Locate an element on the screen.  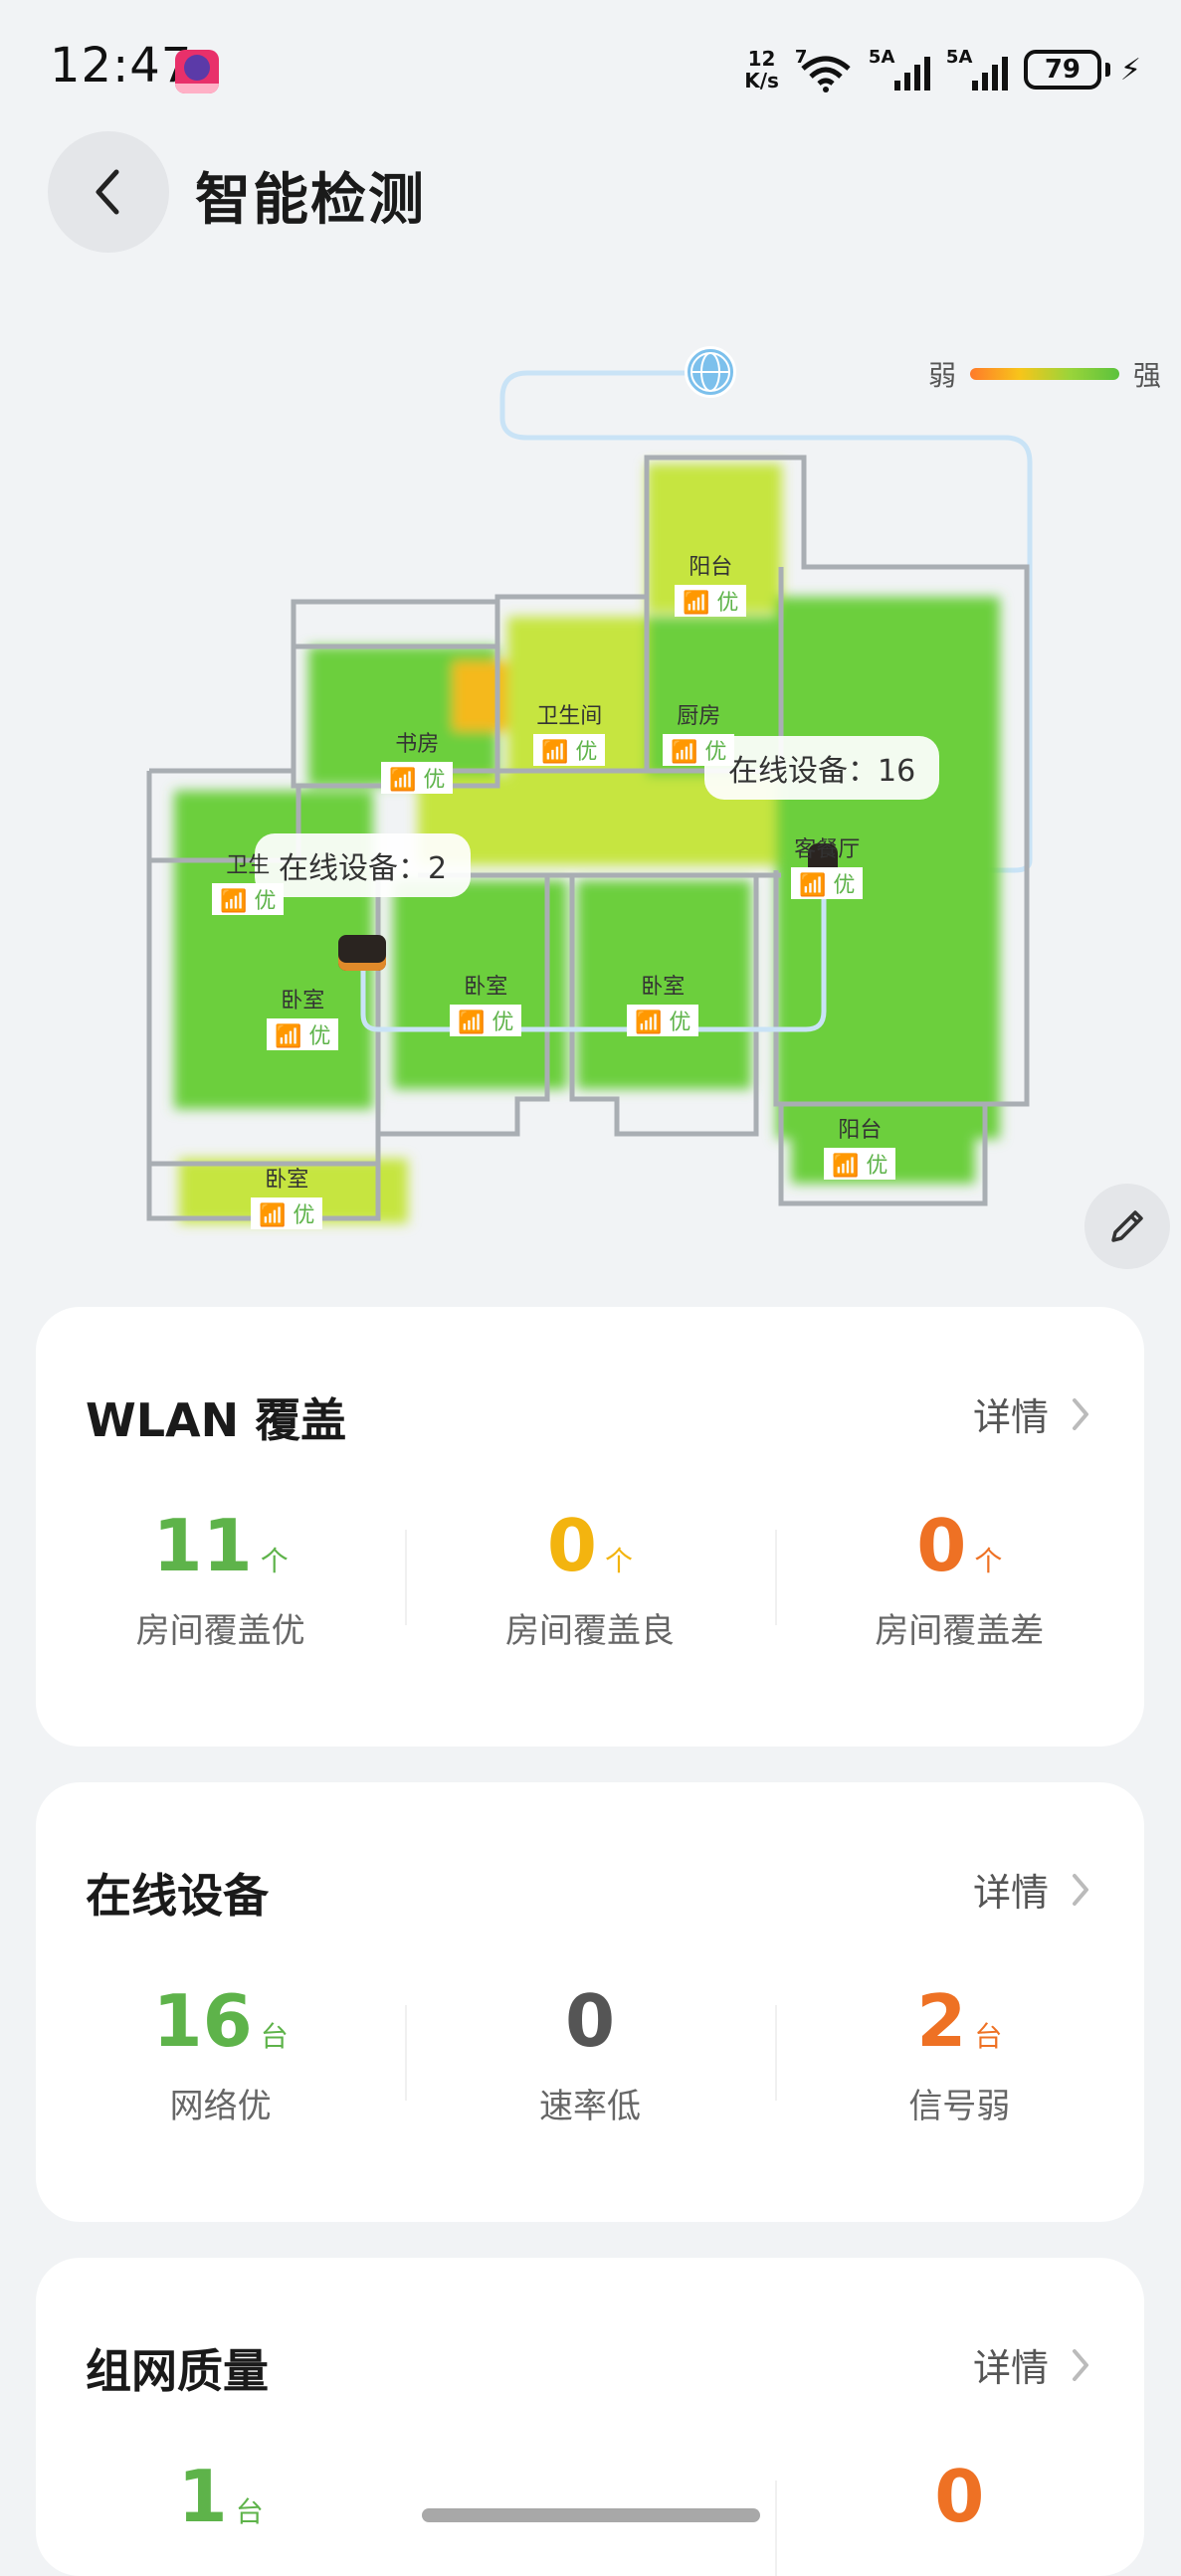
stat-value: 1 is located at coordinates (202, 2496).